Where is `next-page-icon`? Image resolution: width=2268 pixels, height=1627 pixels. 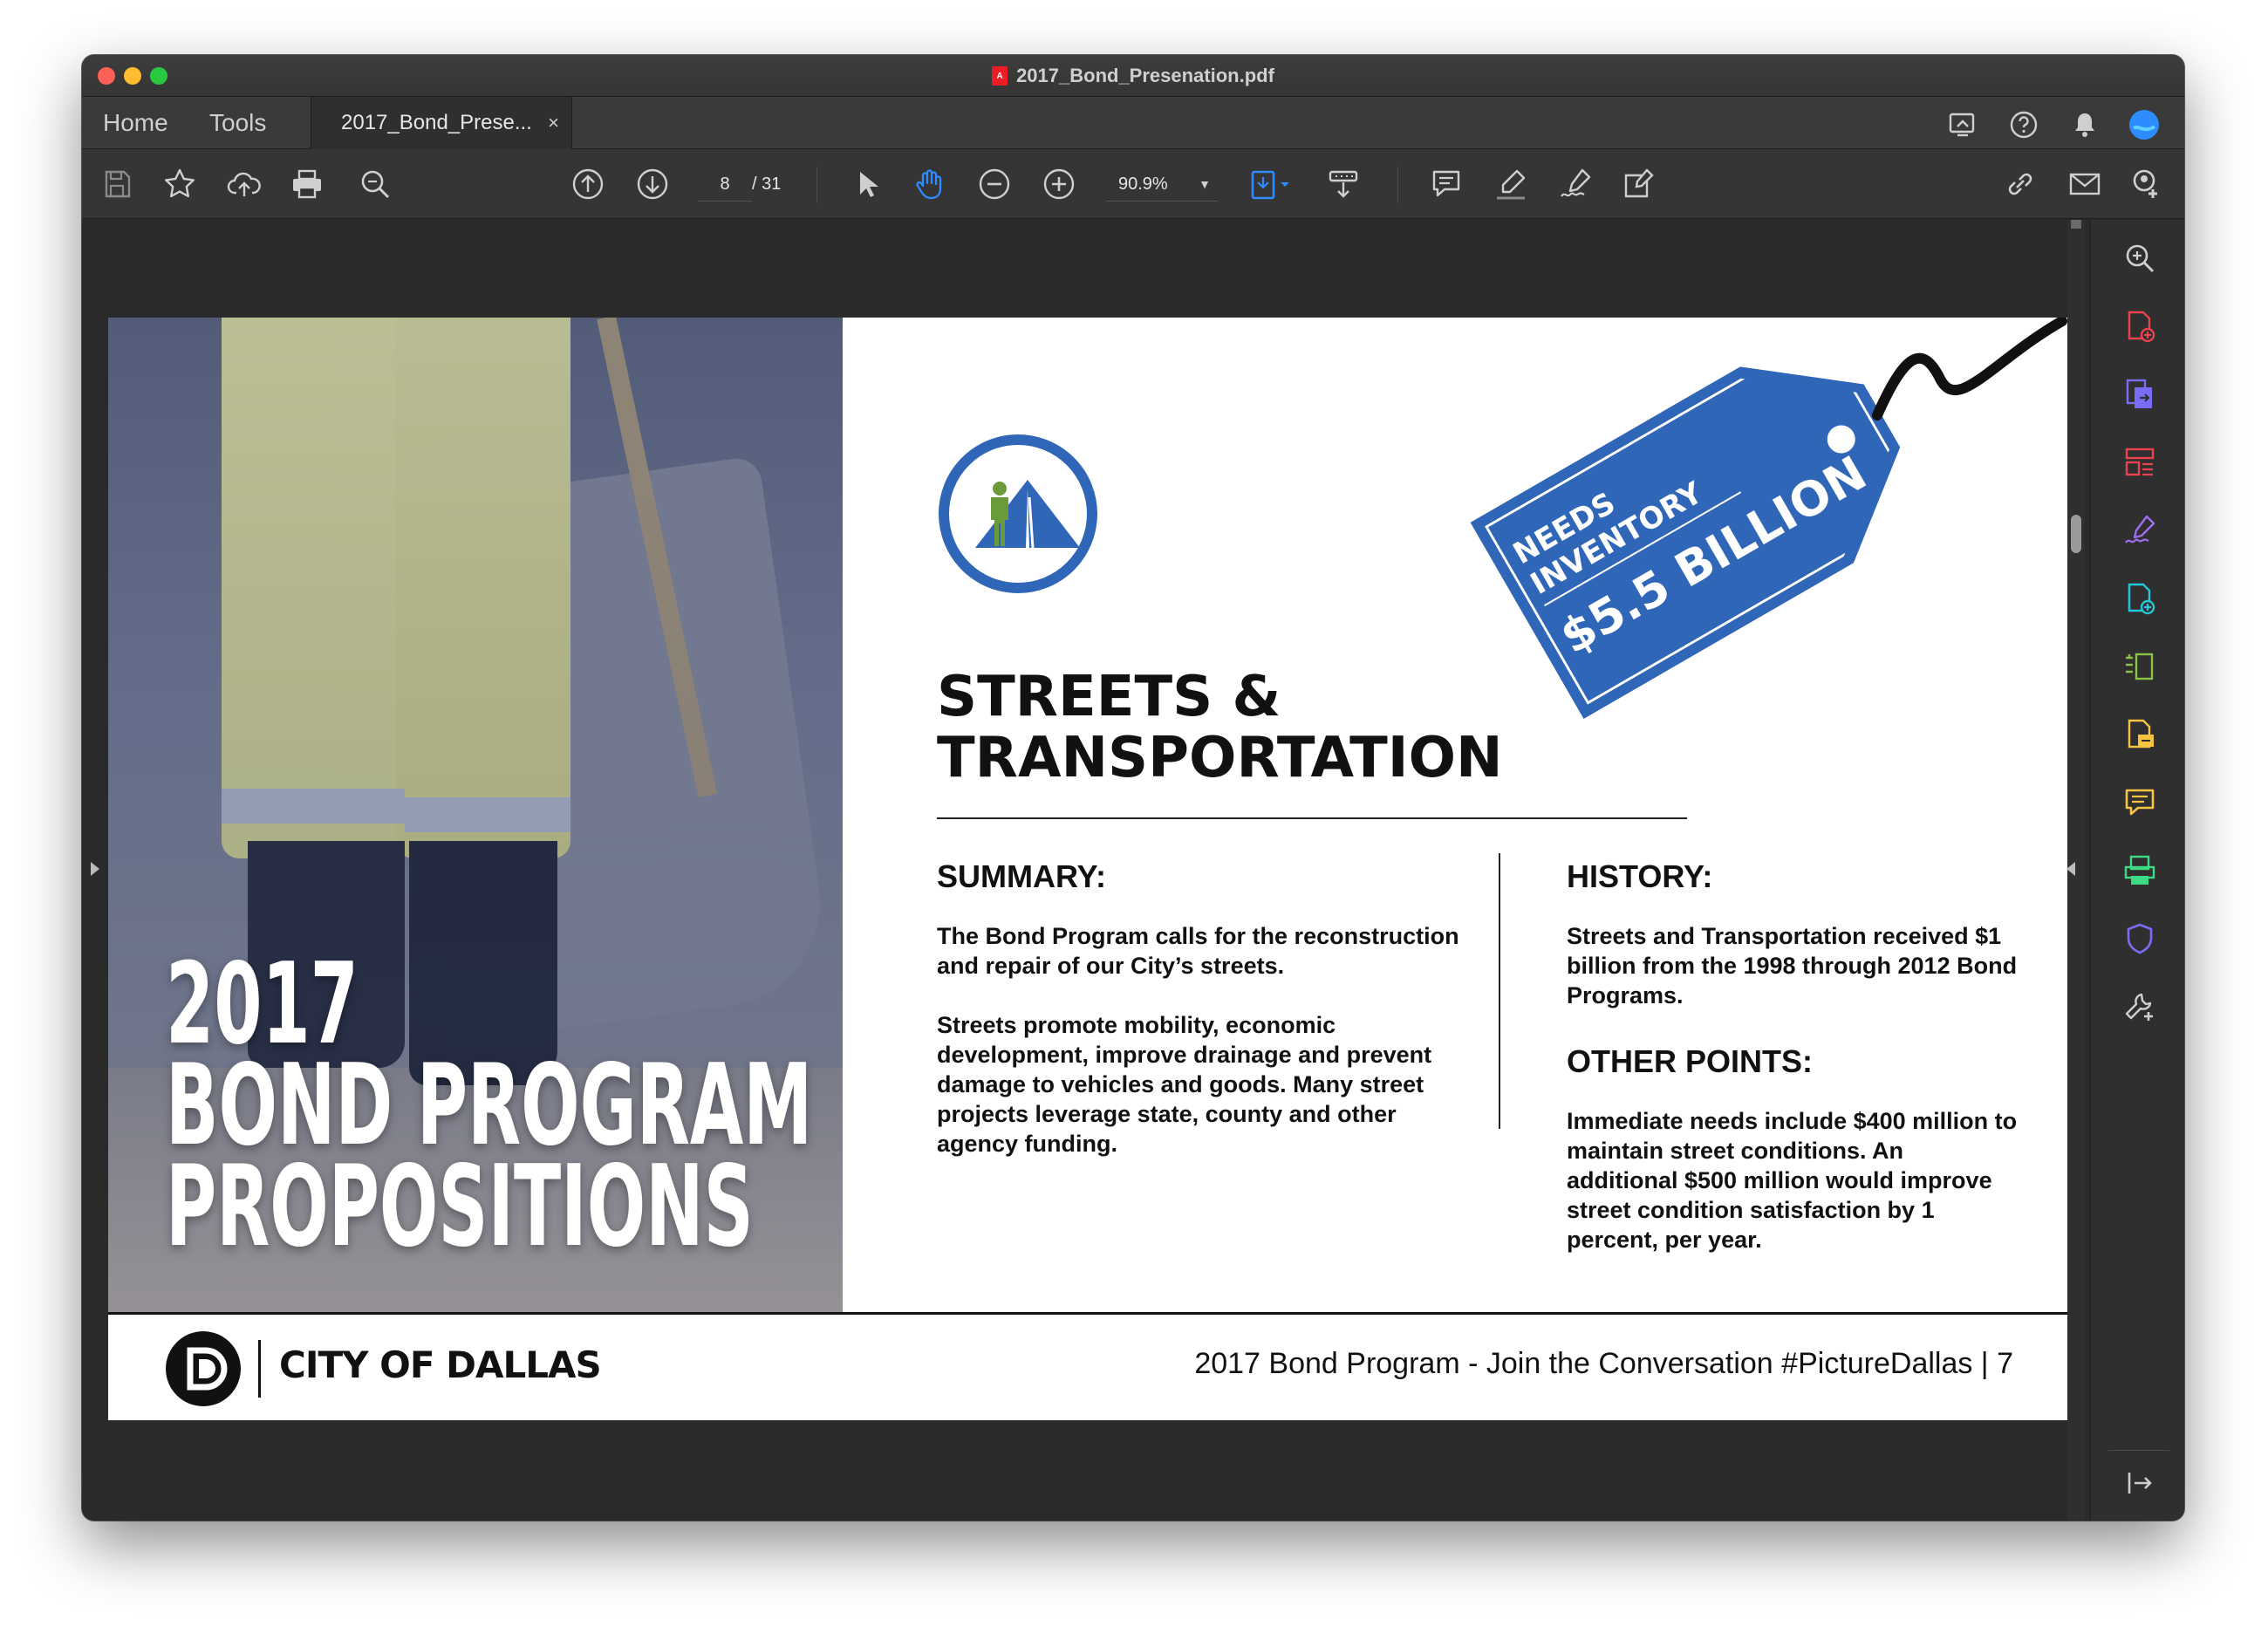
next-page-icon is located at coordinates (652, 184).